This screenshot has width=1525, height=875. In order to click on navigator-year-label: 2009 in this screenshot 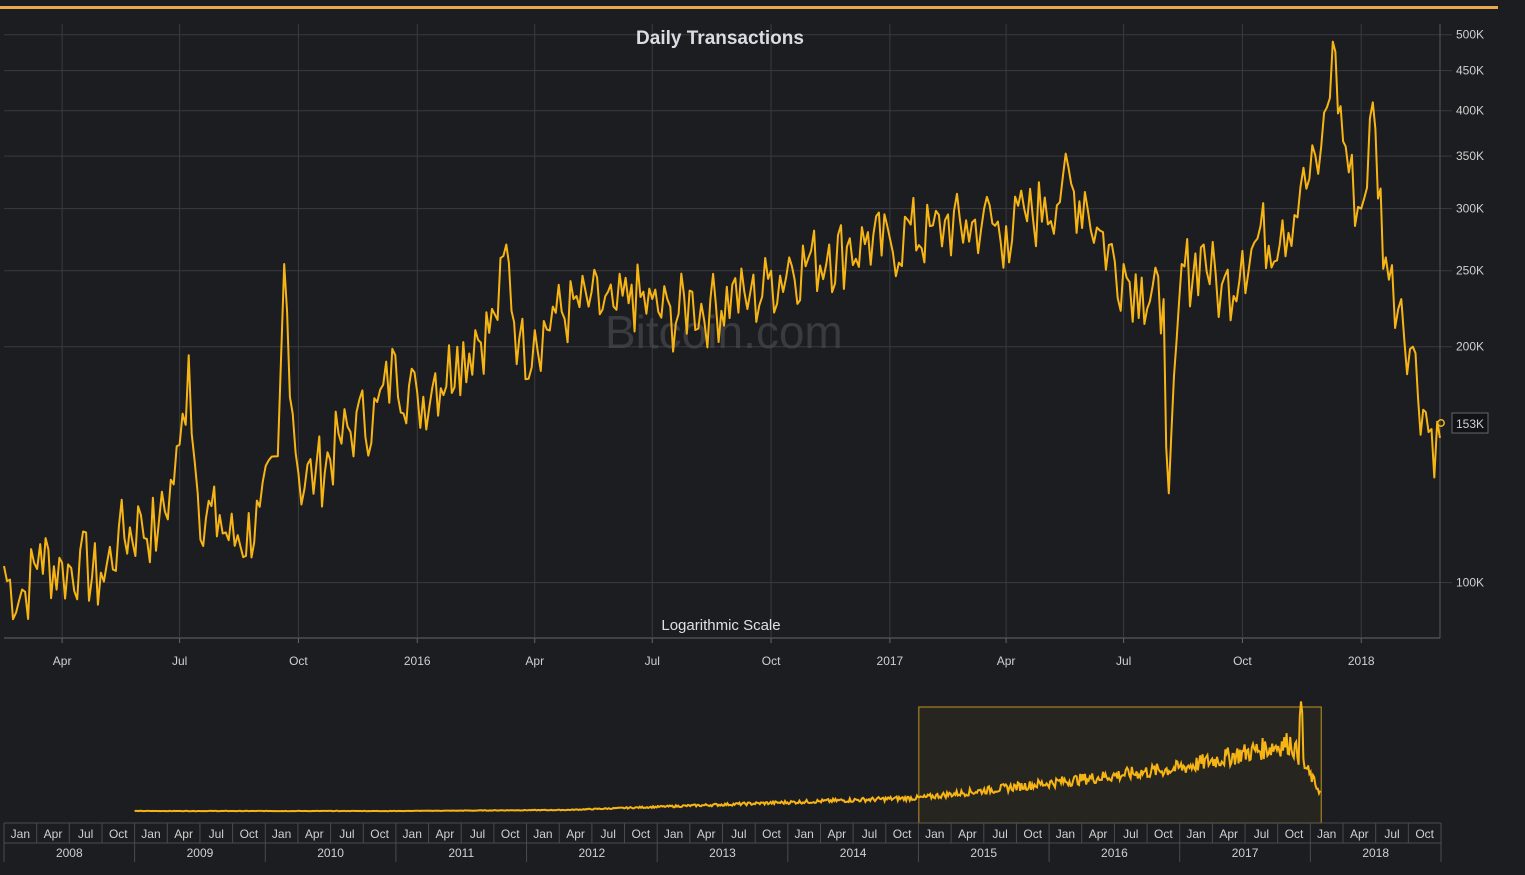, I will do `click(200, 853)`.